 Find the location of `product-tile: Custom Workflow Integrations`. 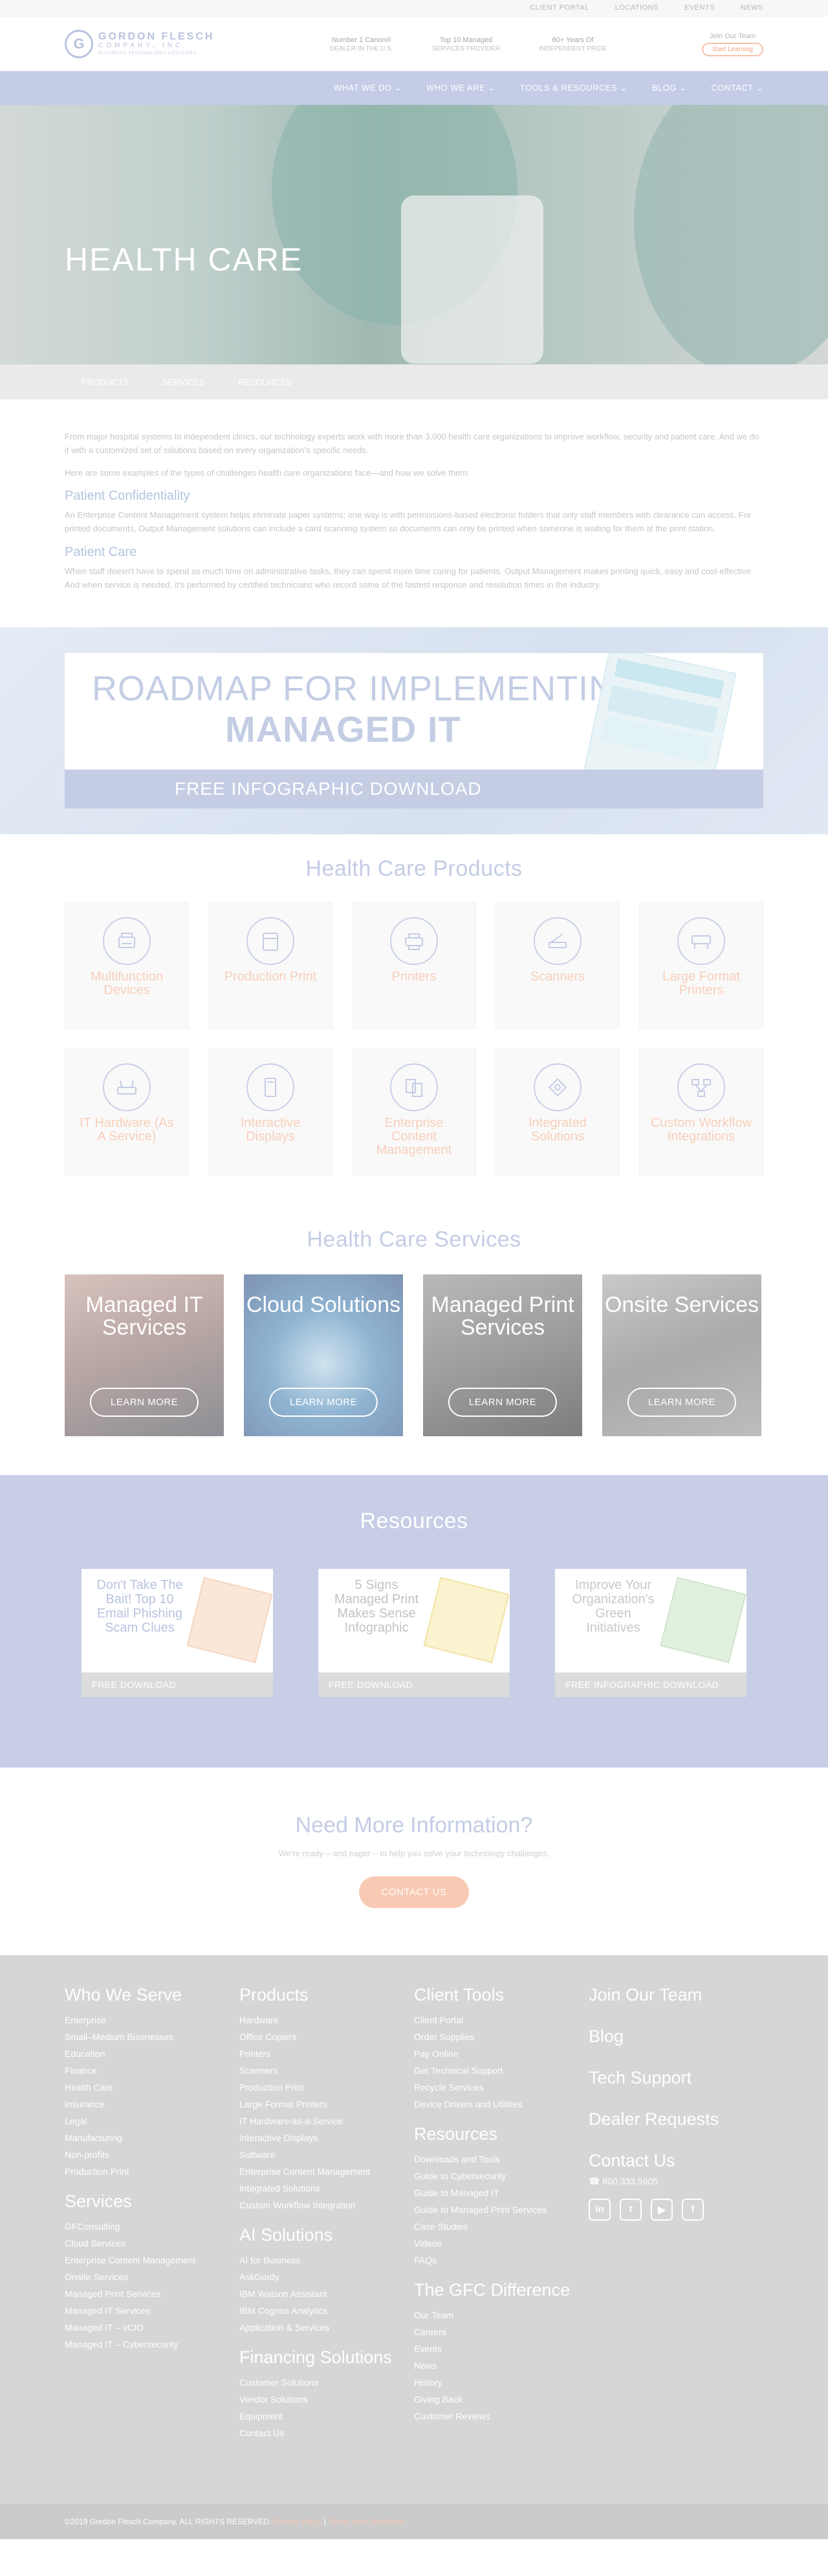

product-tile: Custom Workflow Integrations is located at coordinates (701, 1111).